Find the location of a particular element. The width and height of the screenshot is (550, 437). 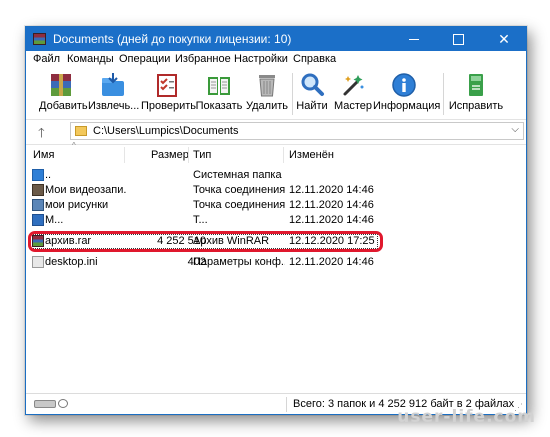

winrar-app-icon is located at coordinates (39, 39).